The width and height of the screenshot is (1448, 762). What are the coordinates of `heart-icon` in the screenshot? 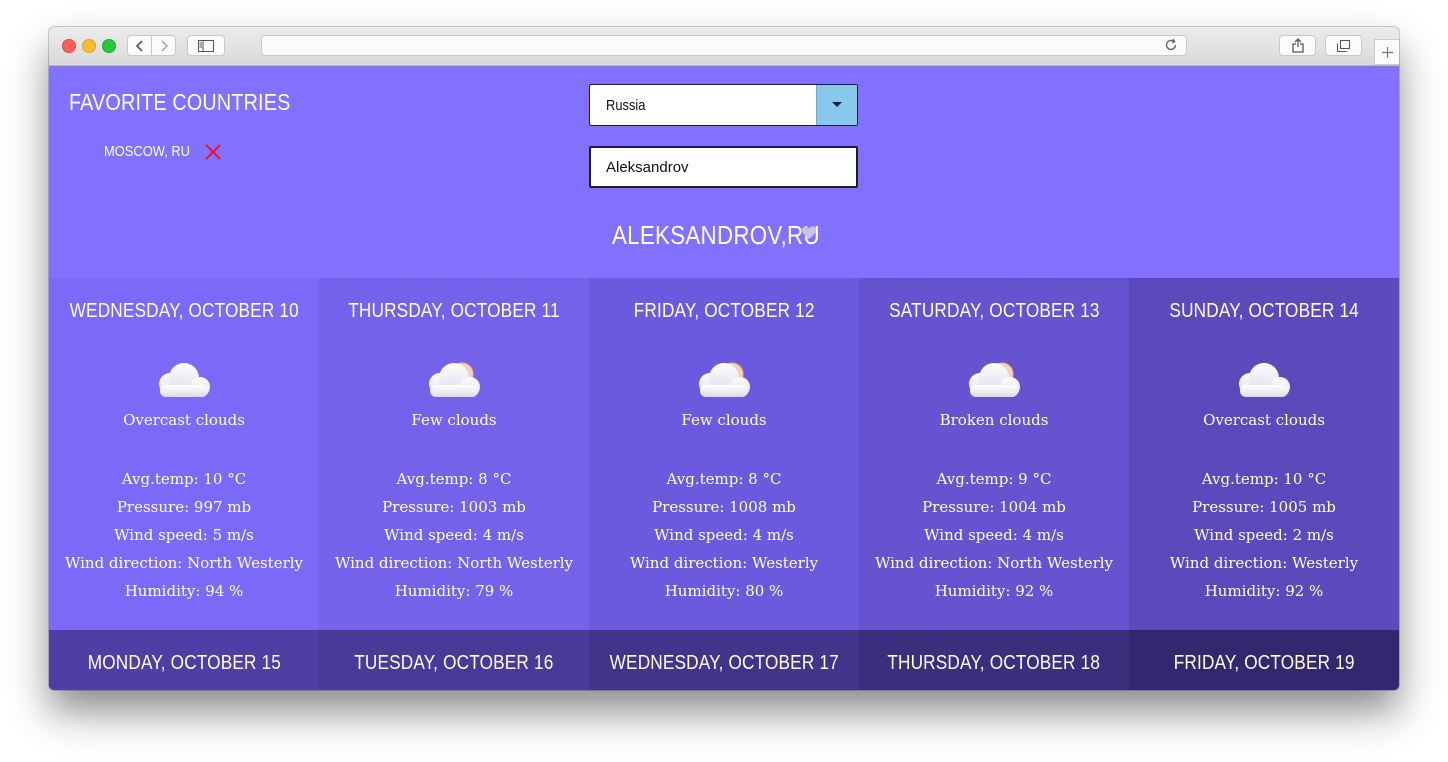 It's located at (809, 233).